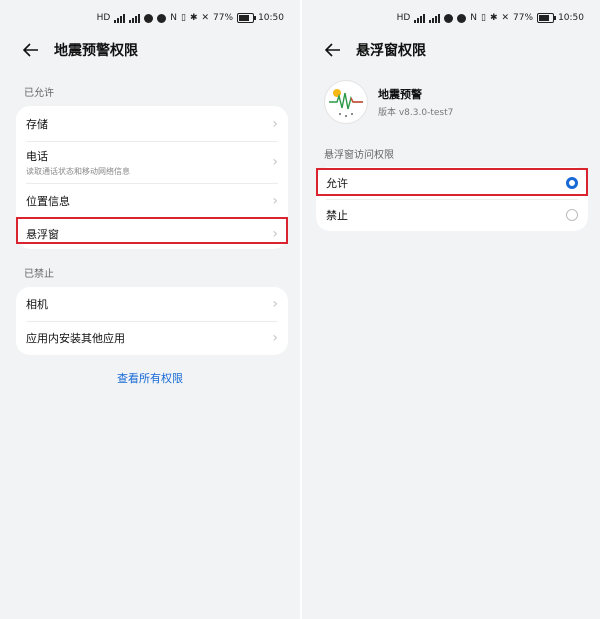 The width and height of the screenshot is (600, 619). Describe the element at coordinates (78, 171) in the screenshot. I see `permission-description: 读取通话状态和移动网络信息` at that location.